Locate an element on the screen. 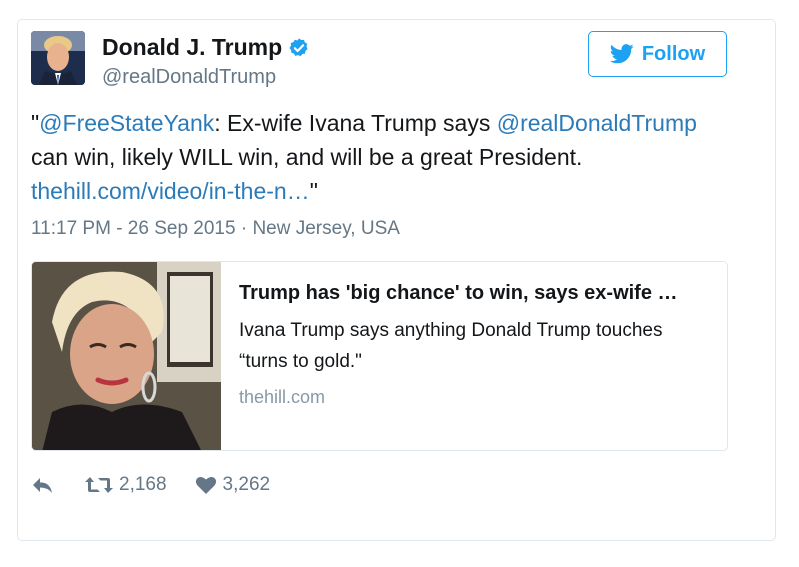 This screenshot has height=567, width=799. reply-button is located at coordinates (43, 485).